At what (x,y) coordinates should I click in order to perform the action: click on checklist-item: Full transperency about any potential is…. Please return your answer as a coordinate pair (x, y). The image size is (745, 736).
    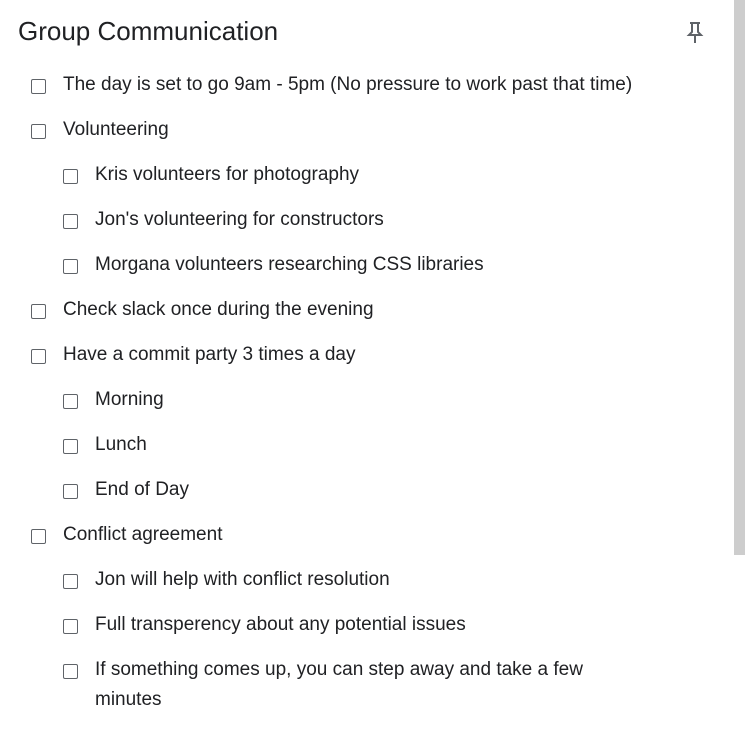
    Looking at the image, I should click on (365, 632).